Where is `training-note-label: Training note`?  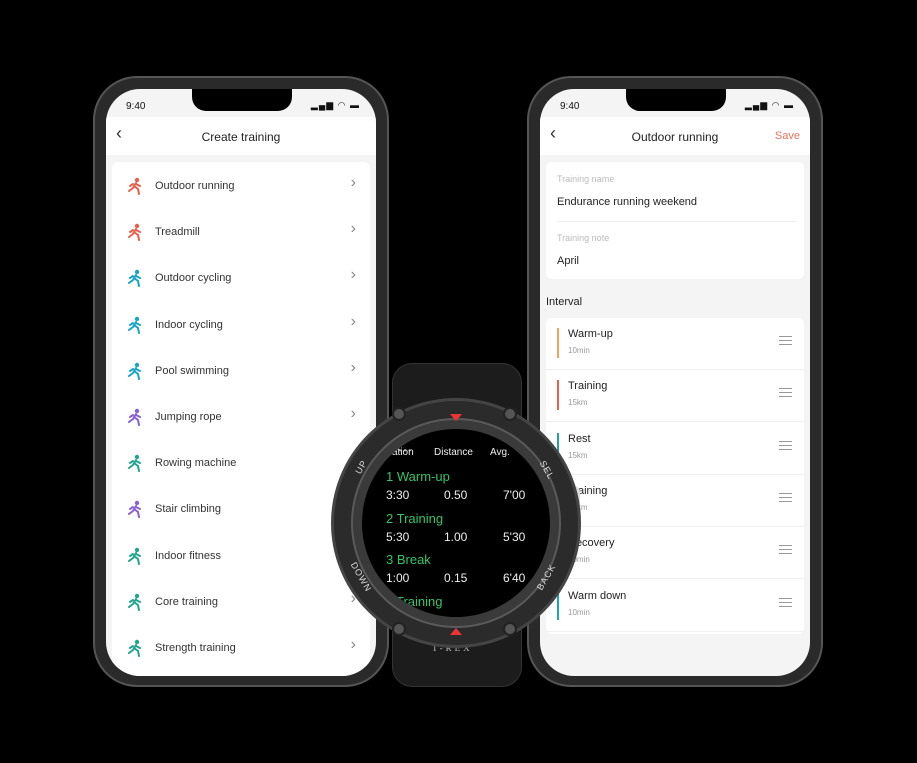 training-note-label: Training note is located at coordinates (583, 238).